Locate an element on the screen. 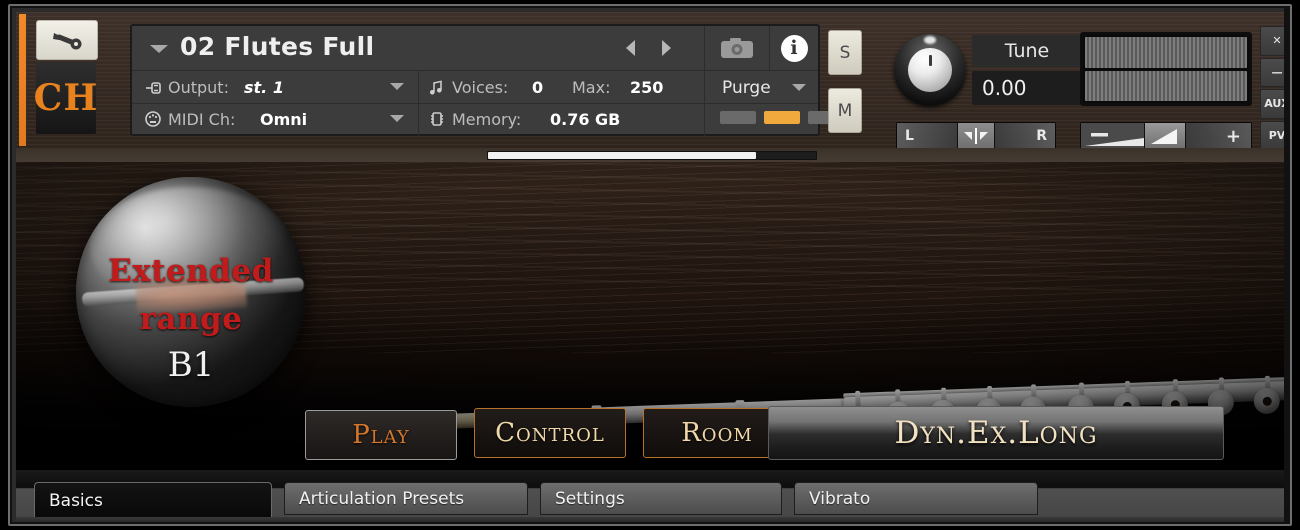  preset-row: 02 Flutes Full i is located at coordinates (475, 48).